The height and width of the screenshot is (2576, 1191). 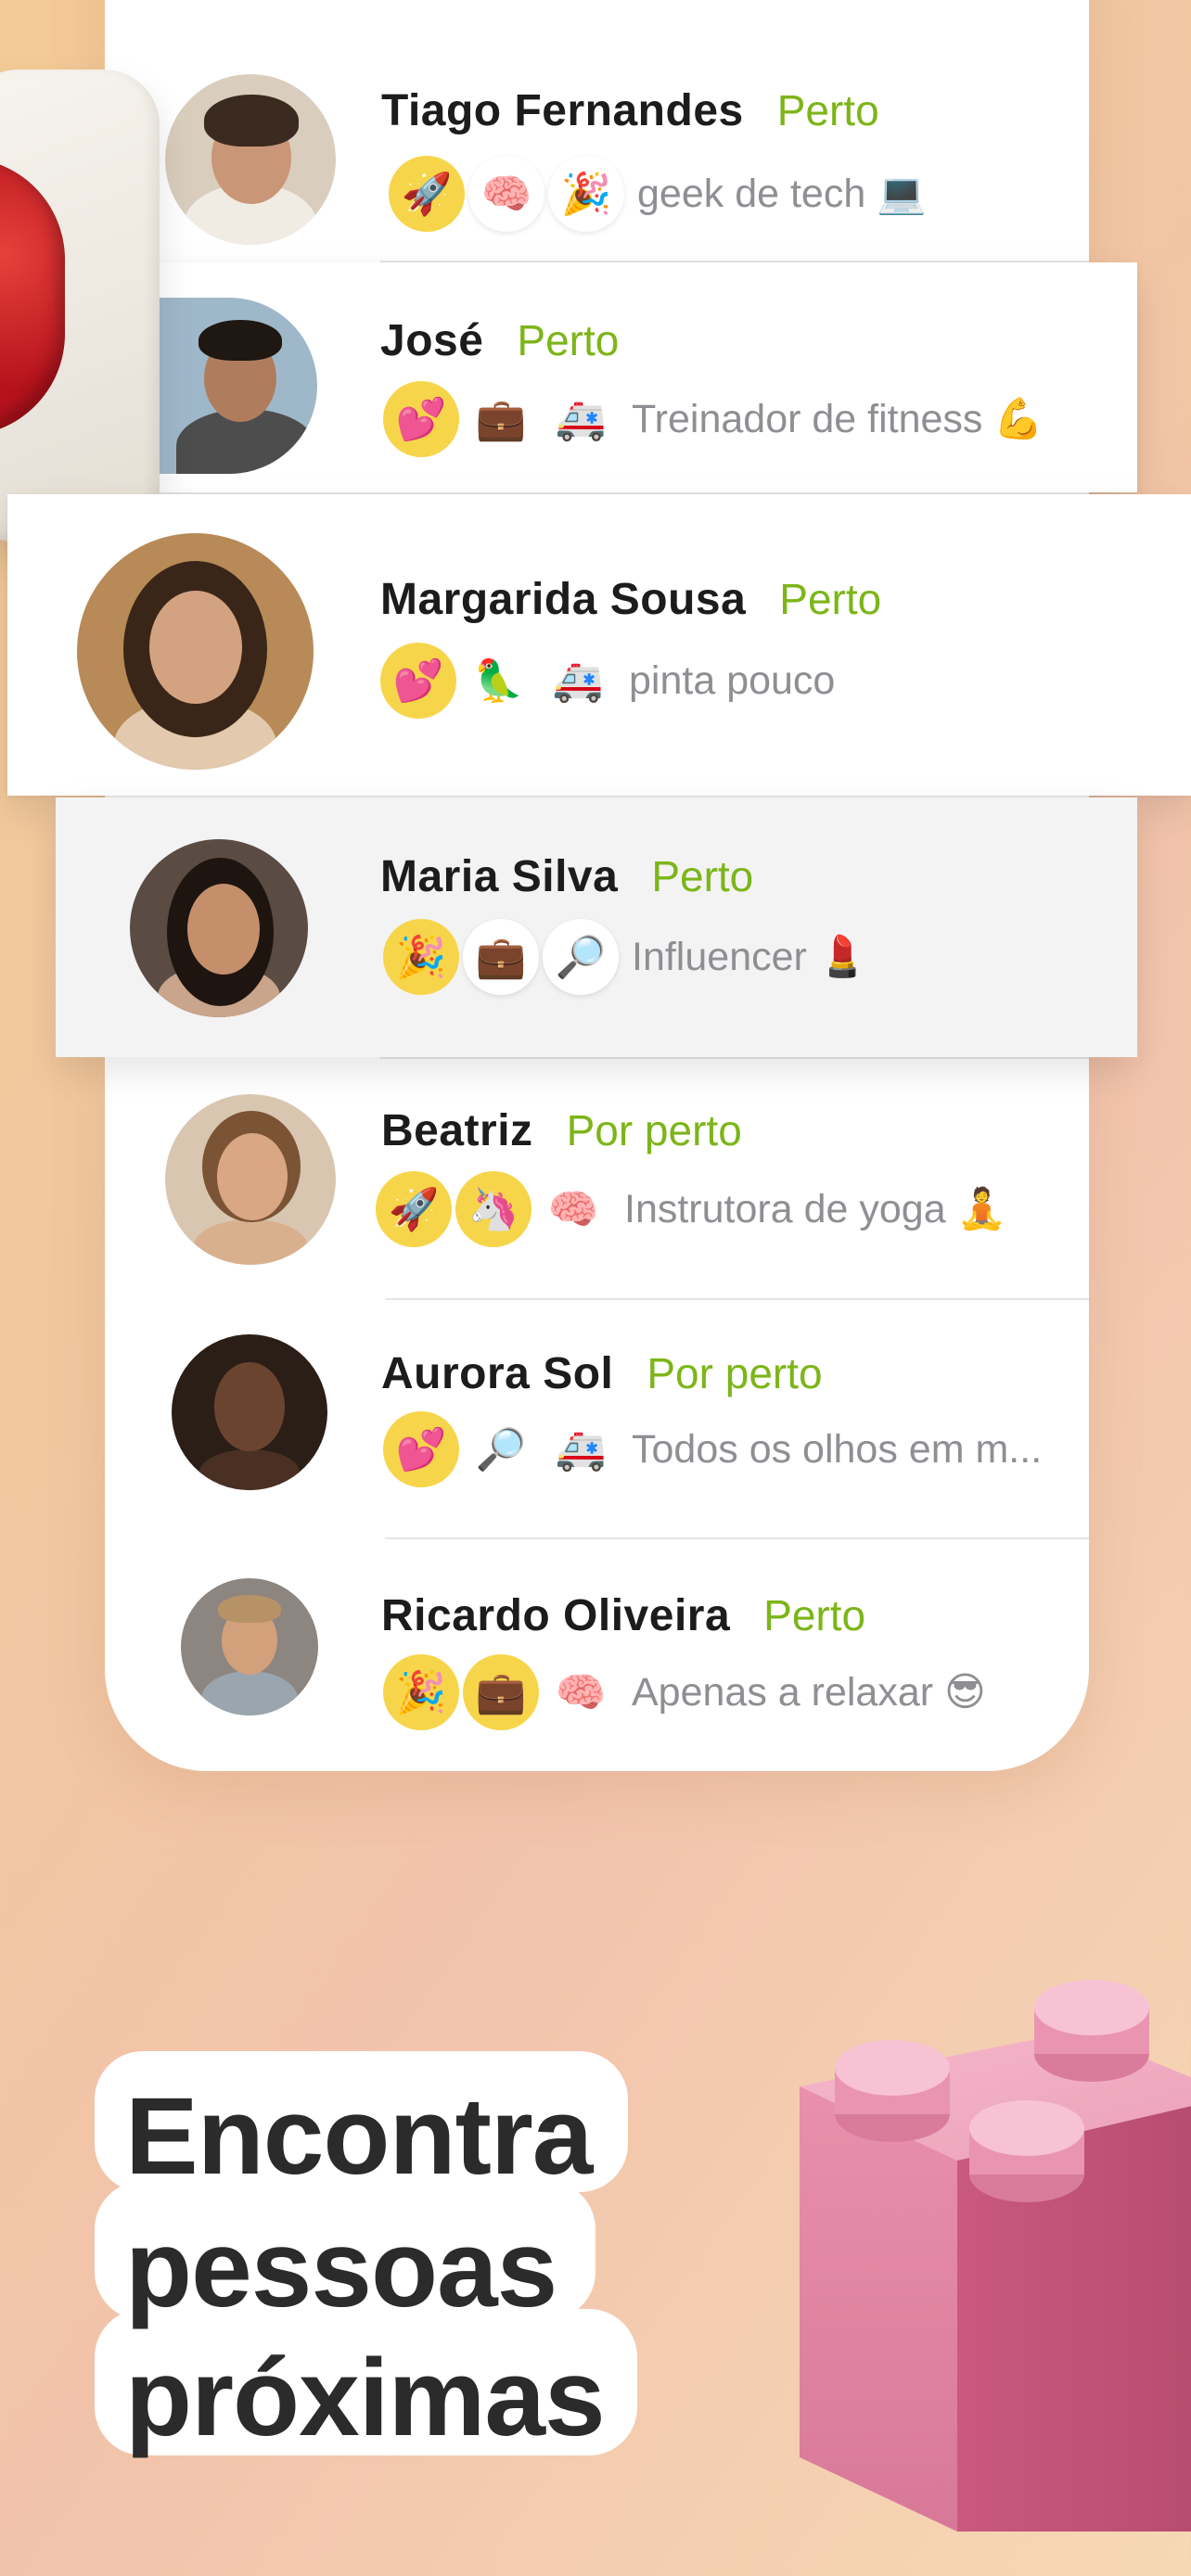 I want to click on heart-icon, so click(x=32, y=297).